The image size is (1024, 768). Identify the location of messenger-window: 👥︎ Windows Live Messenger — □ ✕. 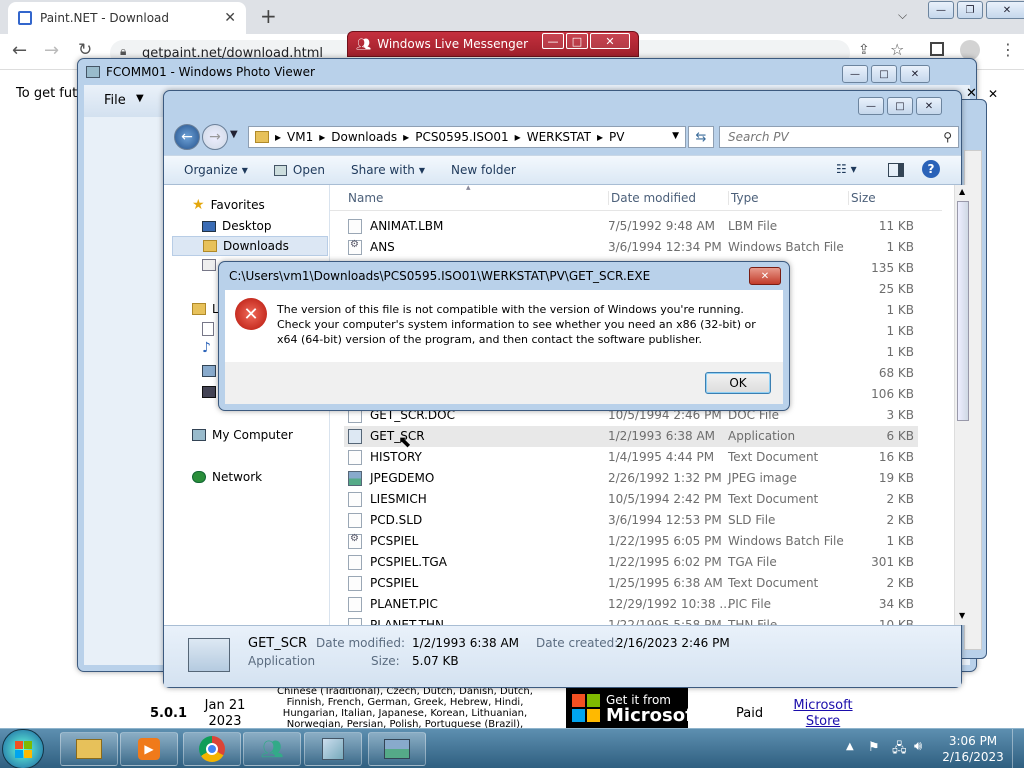
(493, 44).